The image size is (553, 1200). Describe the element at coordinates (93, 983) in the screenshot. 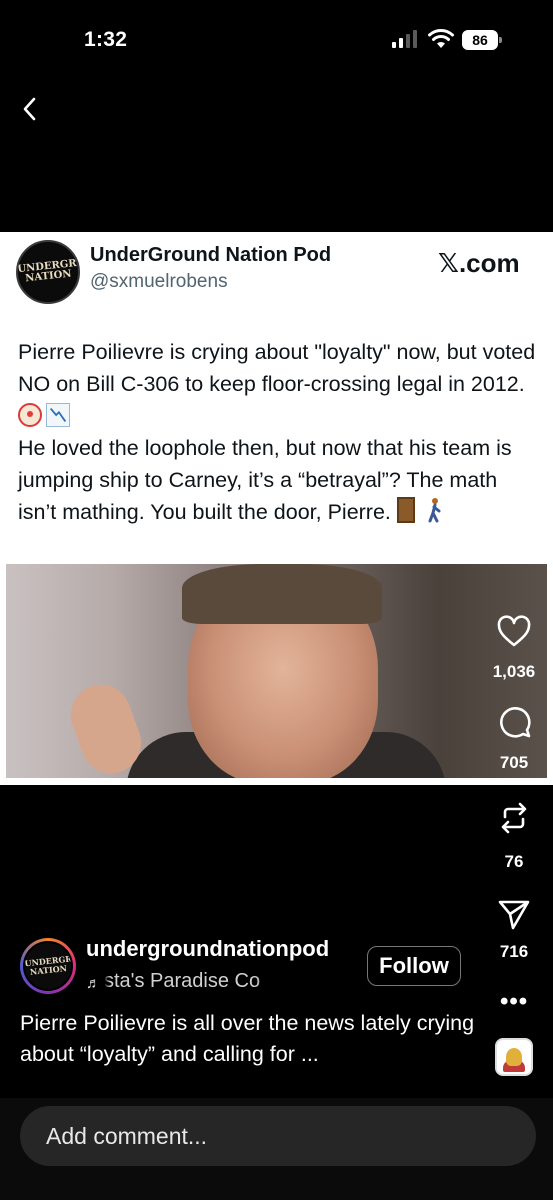

I see `music-note-icon: ♬` at that location.